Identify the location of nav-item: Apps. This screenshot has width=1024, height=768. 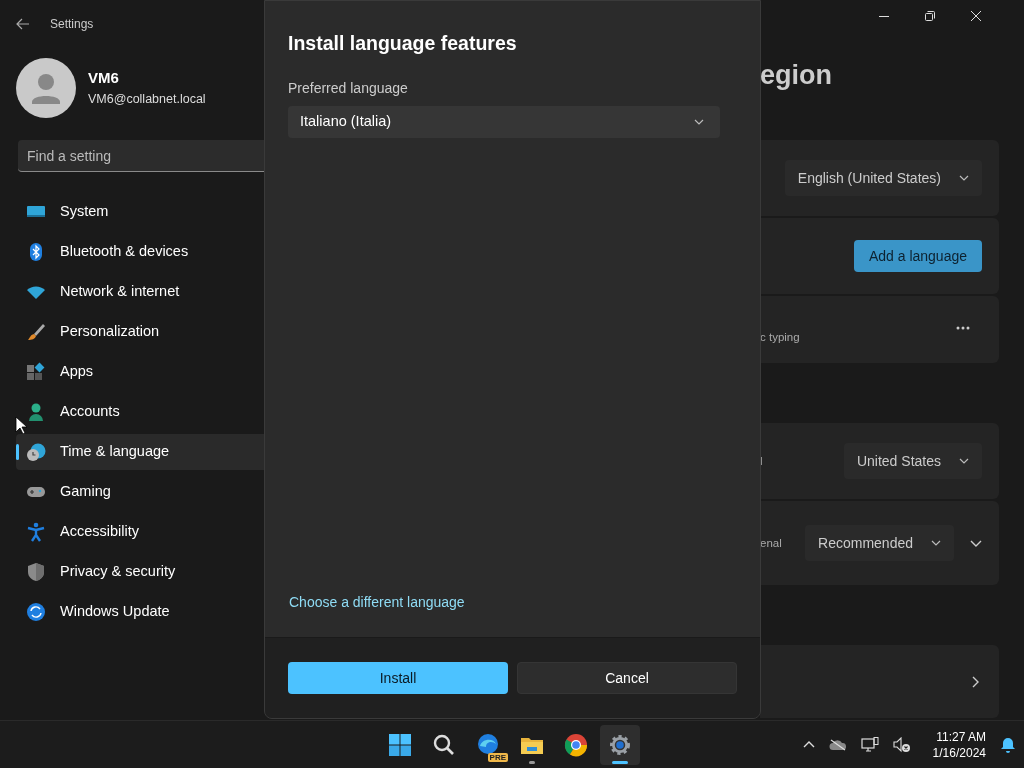
(140, 372).